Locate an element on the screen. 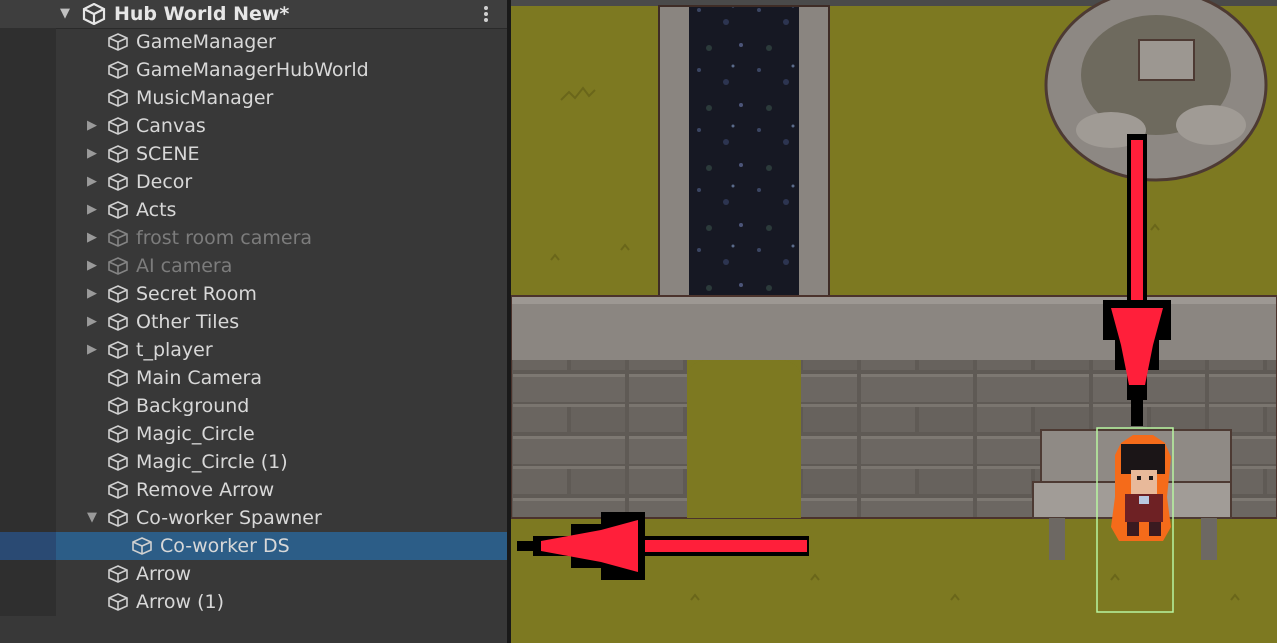 Image resolution: width=1277 pixels, height=643 pixels. hierarchy-item: ▶ Canvas is located at coordinates (253, 126).